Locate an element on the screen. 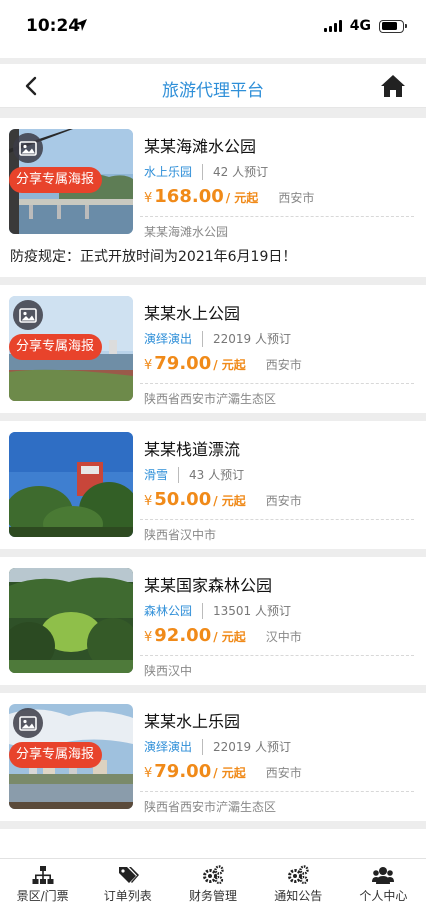  tab-order-list: 订单列表 is located at coordinates (127, 883).